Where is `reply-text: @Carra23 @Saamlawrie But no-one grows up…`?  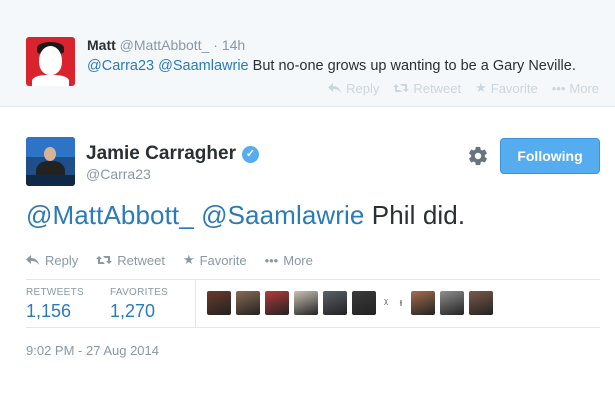
reply-text: @Carra23 @Saamlawrie But no-one grows up… is located at coordinates (331, 66).